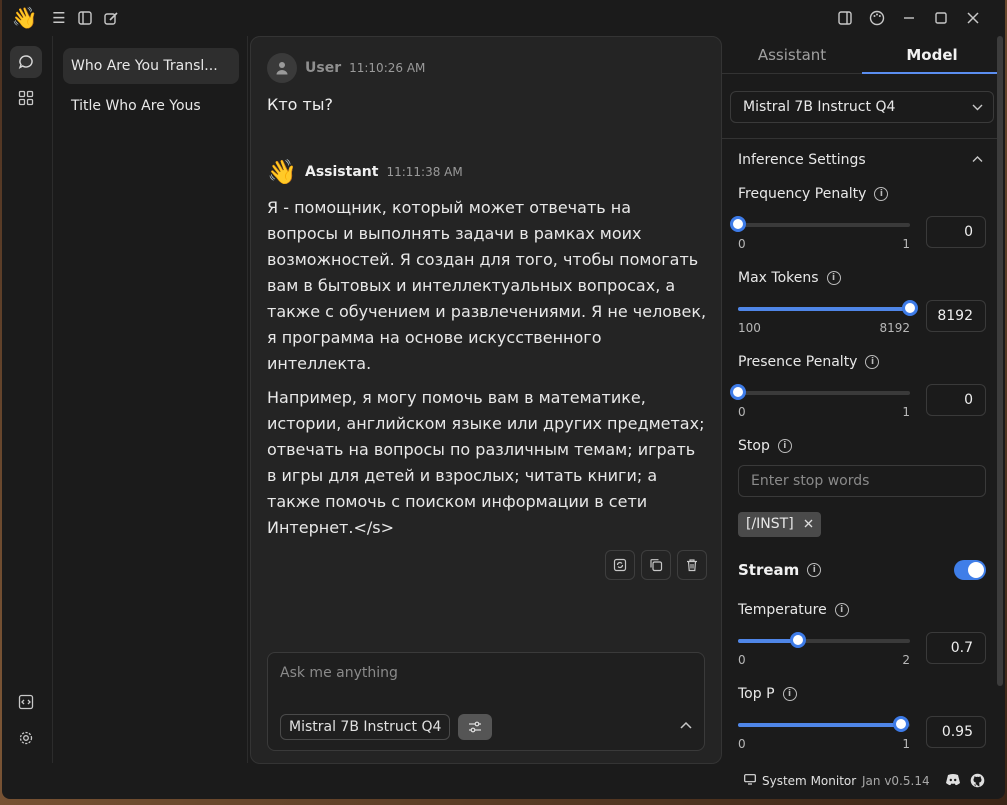 The image size is (1007, 805). Describe the element at coordinates (620, 565) in the screenshot. I see `regenerate-icon` at that location.